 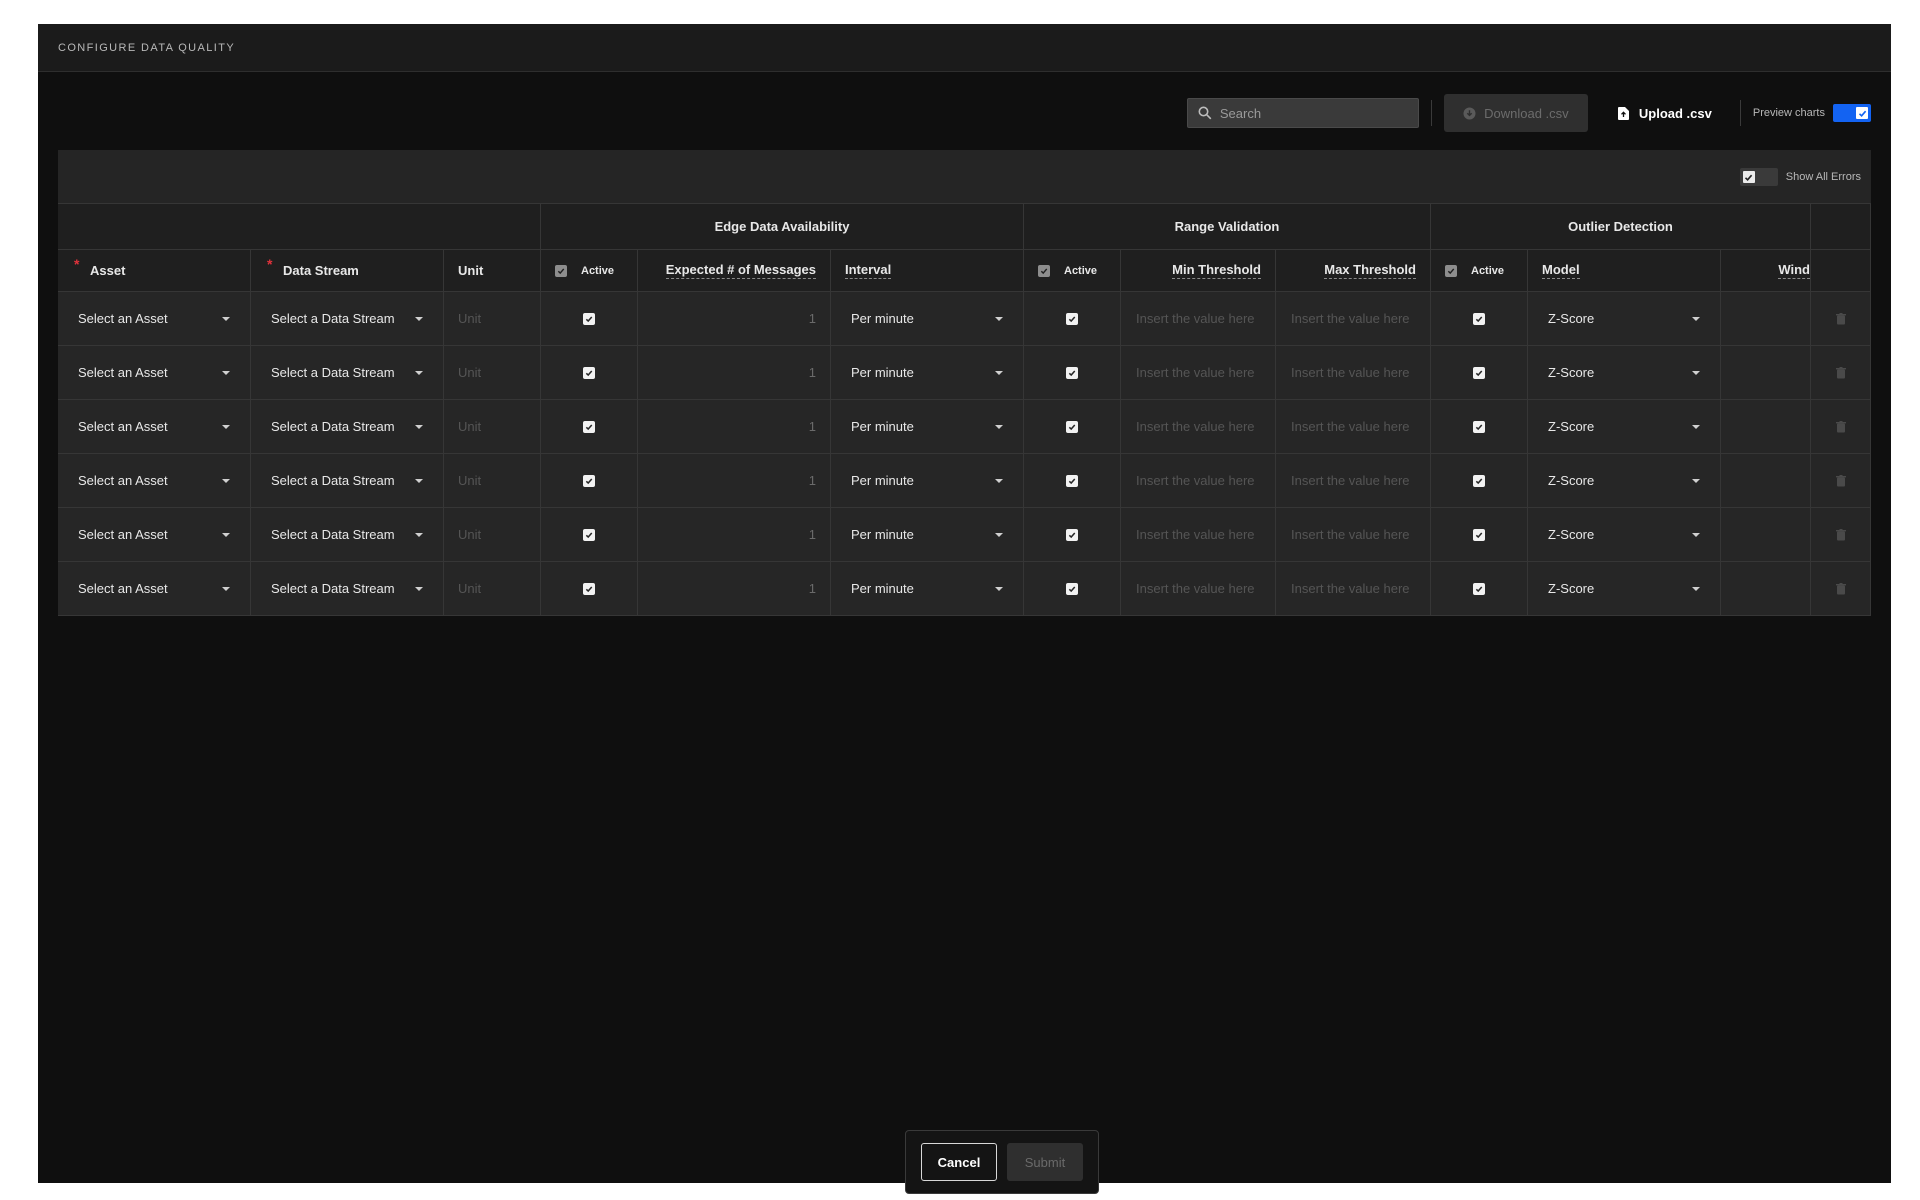 I want to click on show-all-errors-toggle, so click(x=1758, y=177).